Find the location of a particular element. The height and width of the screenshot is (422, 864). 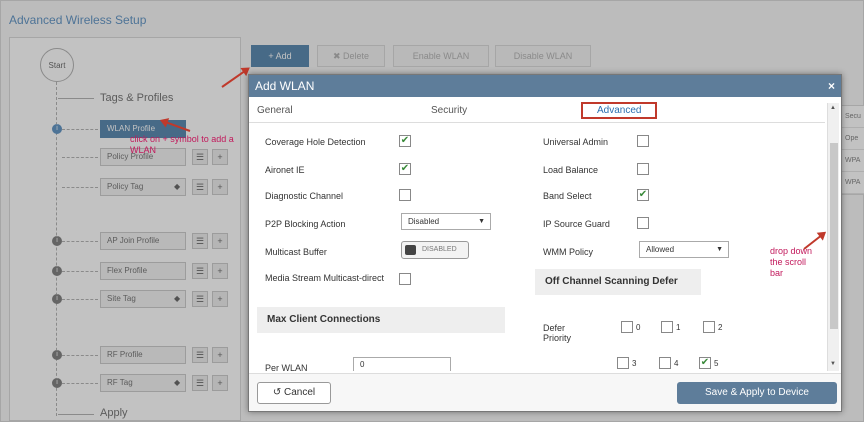

dialog-tabs: General Security Advanced is located at coordinates (537, 112).